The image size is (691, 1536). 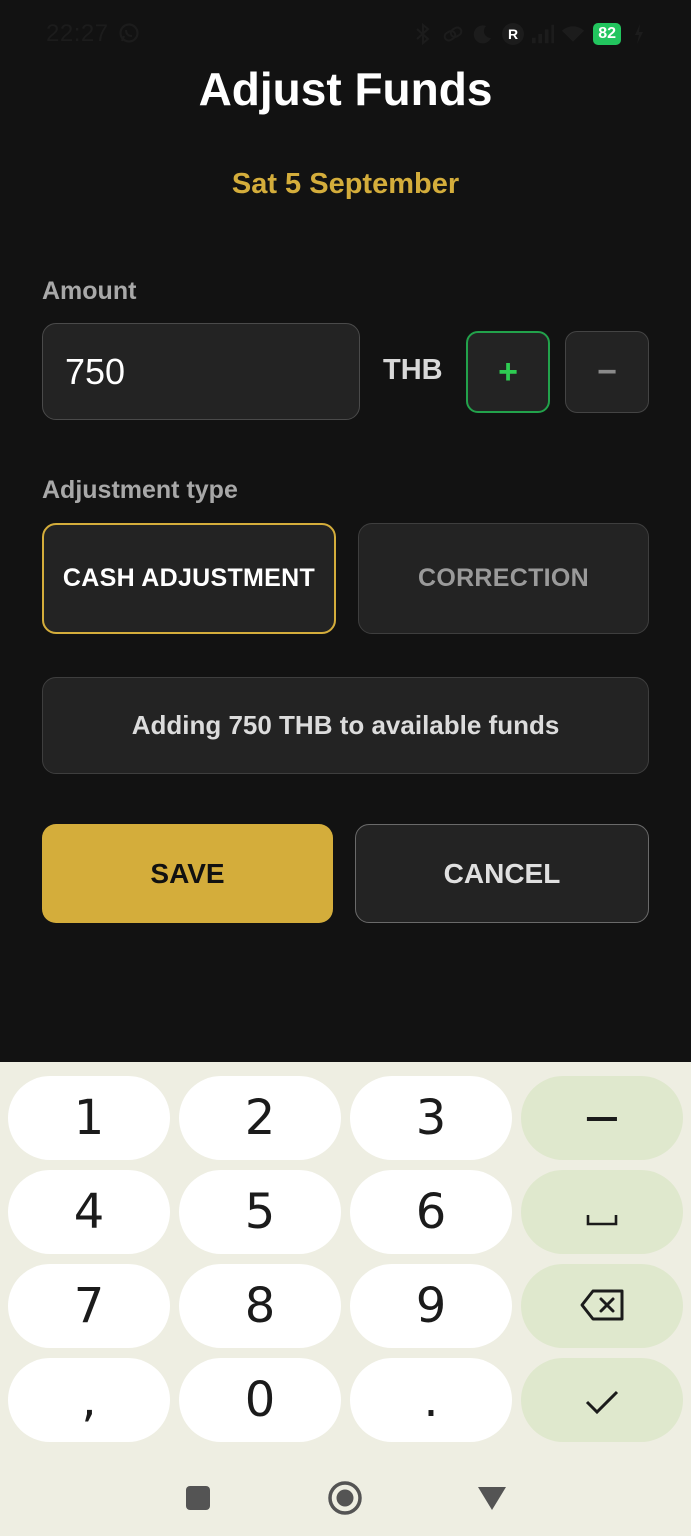 I want to click on space-icon, so click(x=602, y=1212).